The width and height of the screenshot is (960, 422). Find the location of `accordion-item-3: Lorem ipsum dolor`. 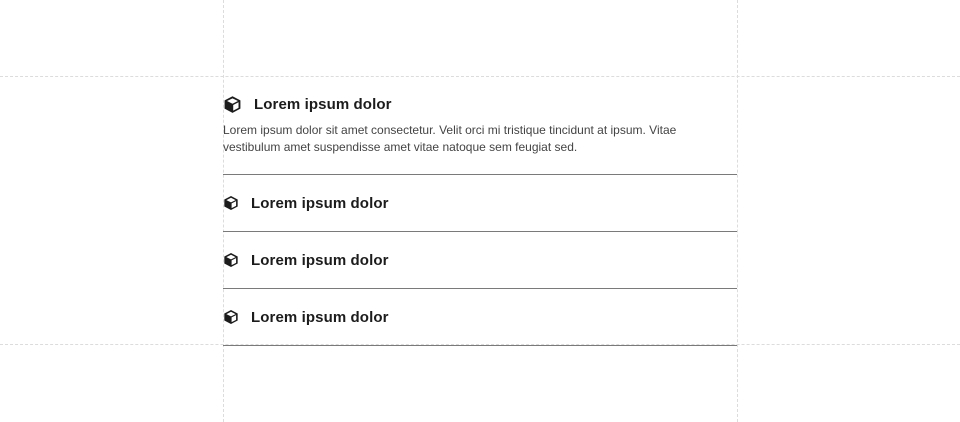

accordion-item-3: Lorem ipsum dolor is located at coordinates (480, 260).